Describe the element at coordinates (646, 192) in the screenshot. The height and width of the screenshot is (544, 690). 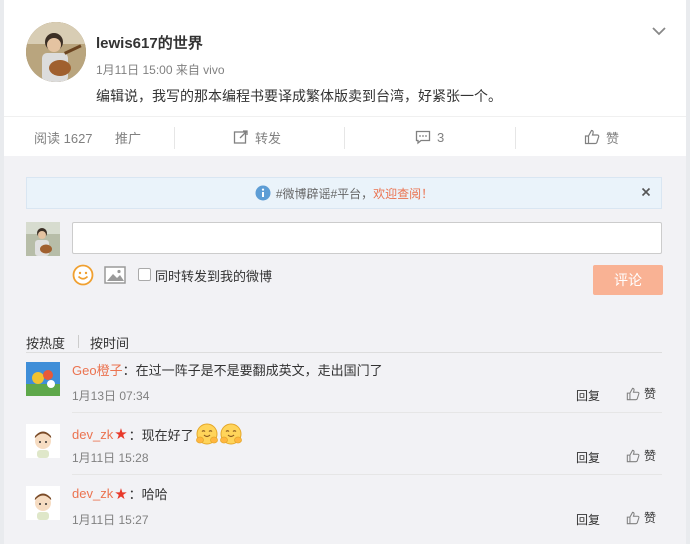
I see `close-icon` at that location.